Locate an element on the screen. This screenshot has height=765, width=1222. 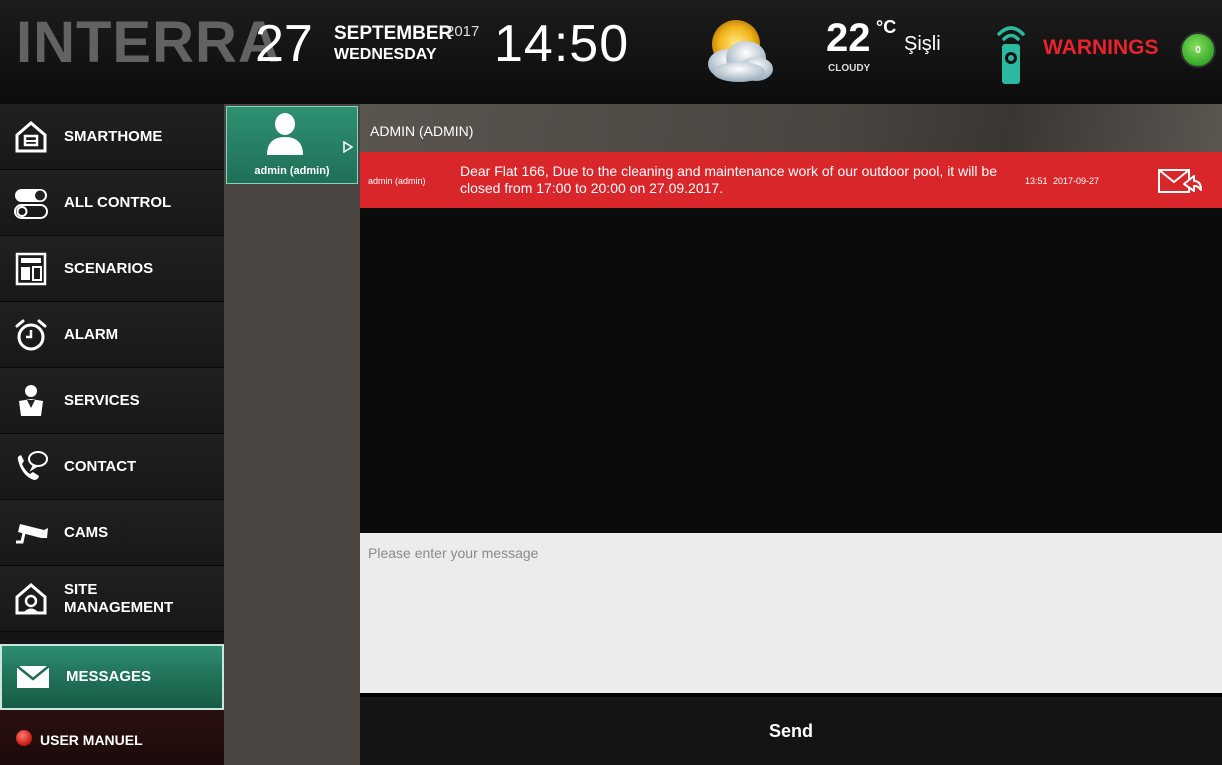
partly-cloudy-icon is located at coordinates (740, 51).